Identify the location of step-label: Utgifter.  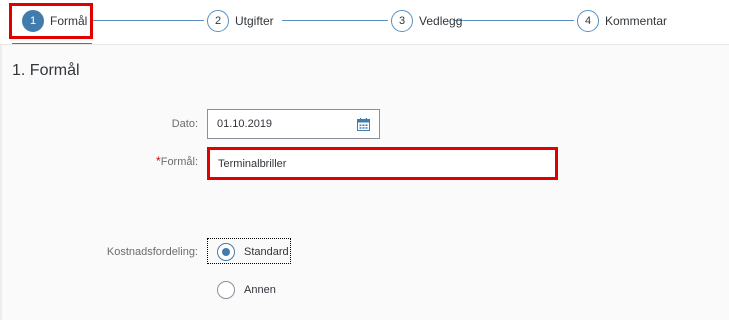
(254, 21).